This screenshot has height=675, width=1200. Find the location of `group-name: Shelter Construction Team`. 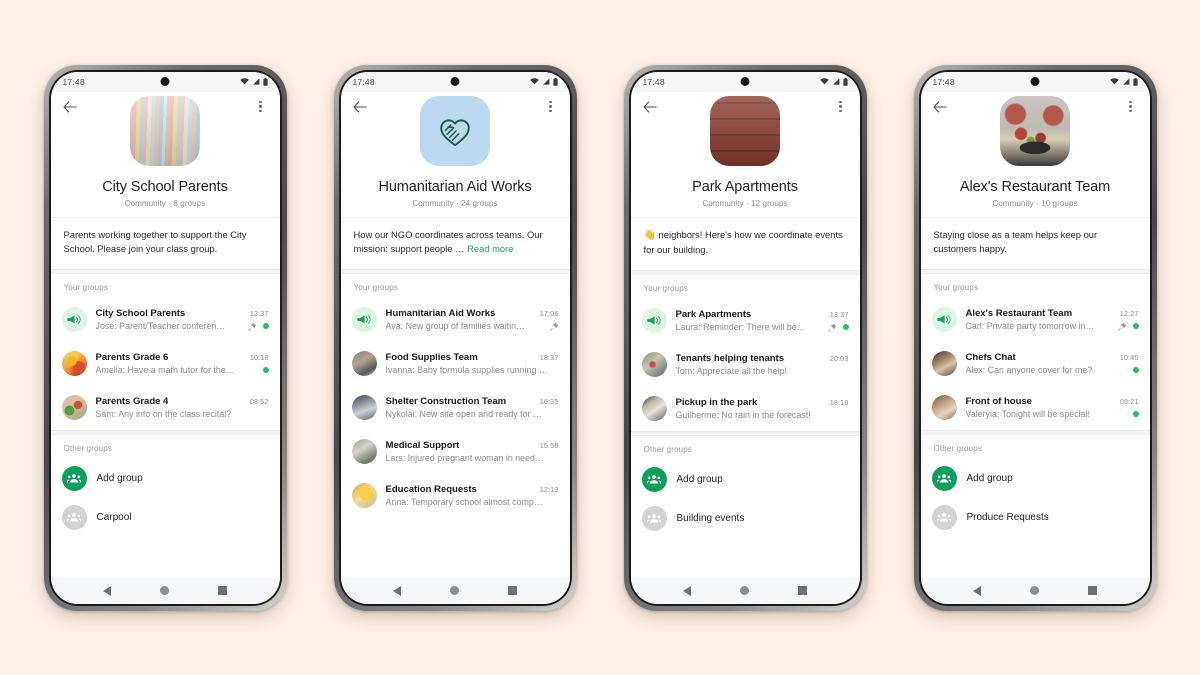

group-name: Shelter Construction Team is located at coordinates (446, 402).